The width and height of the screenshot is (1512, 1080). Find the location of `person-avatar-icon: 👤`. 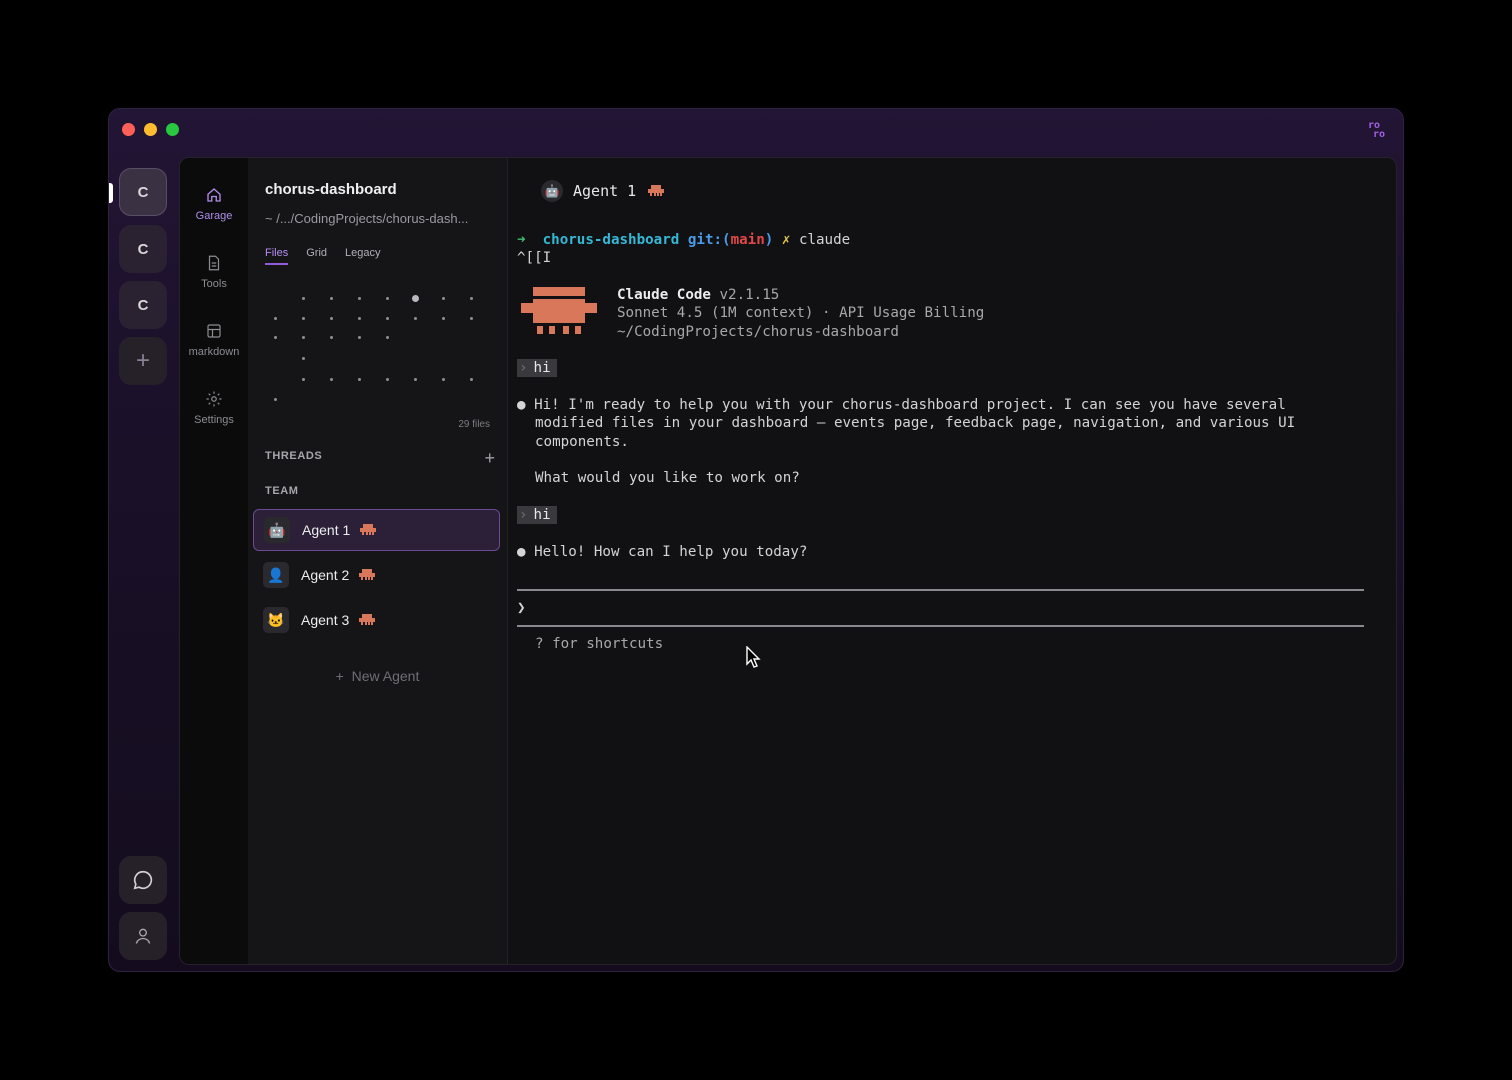

person-avatar-icon: 👤 is located at coordinates (276, 575).